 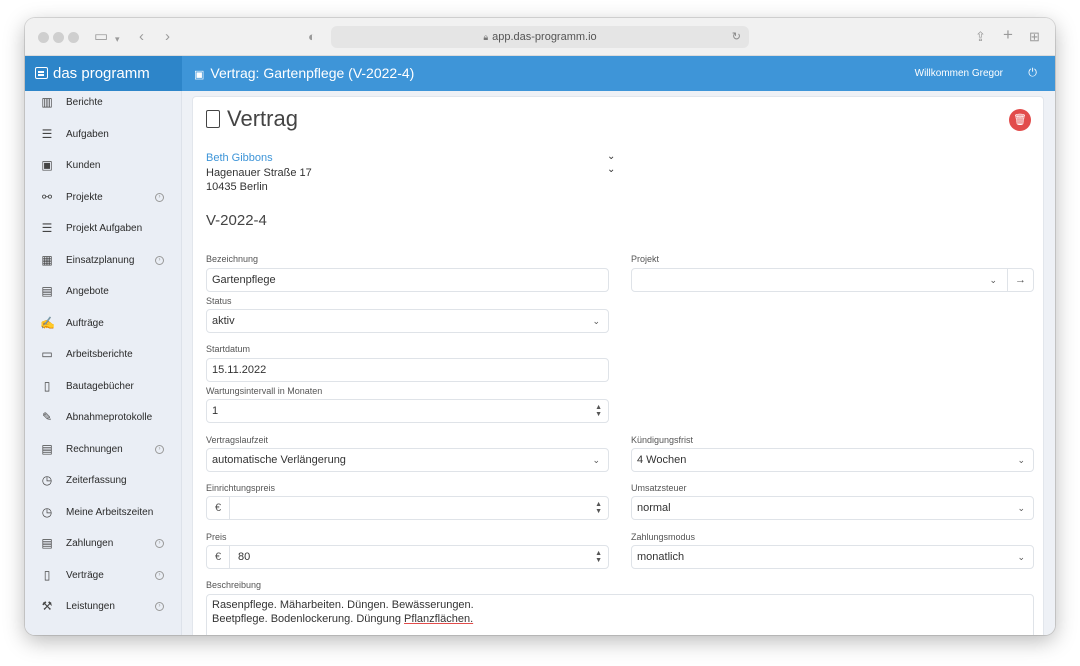 What do you see at coordinates (832, 460) in the screenshot?
I see `kuendigungsfrist-select: 4 Wochen ⌄` at bounding box center [832, 460].